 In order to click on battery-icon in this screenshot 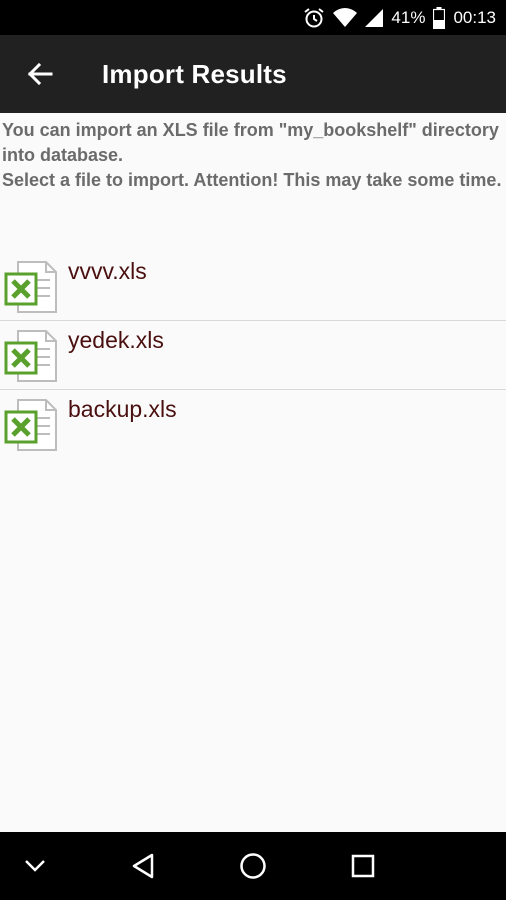, I will do `click(439, 17)`.